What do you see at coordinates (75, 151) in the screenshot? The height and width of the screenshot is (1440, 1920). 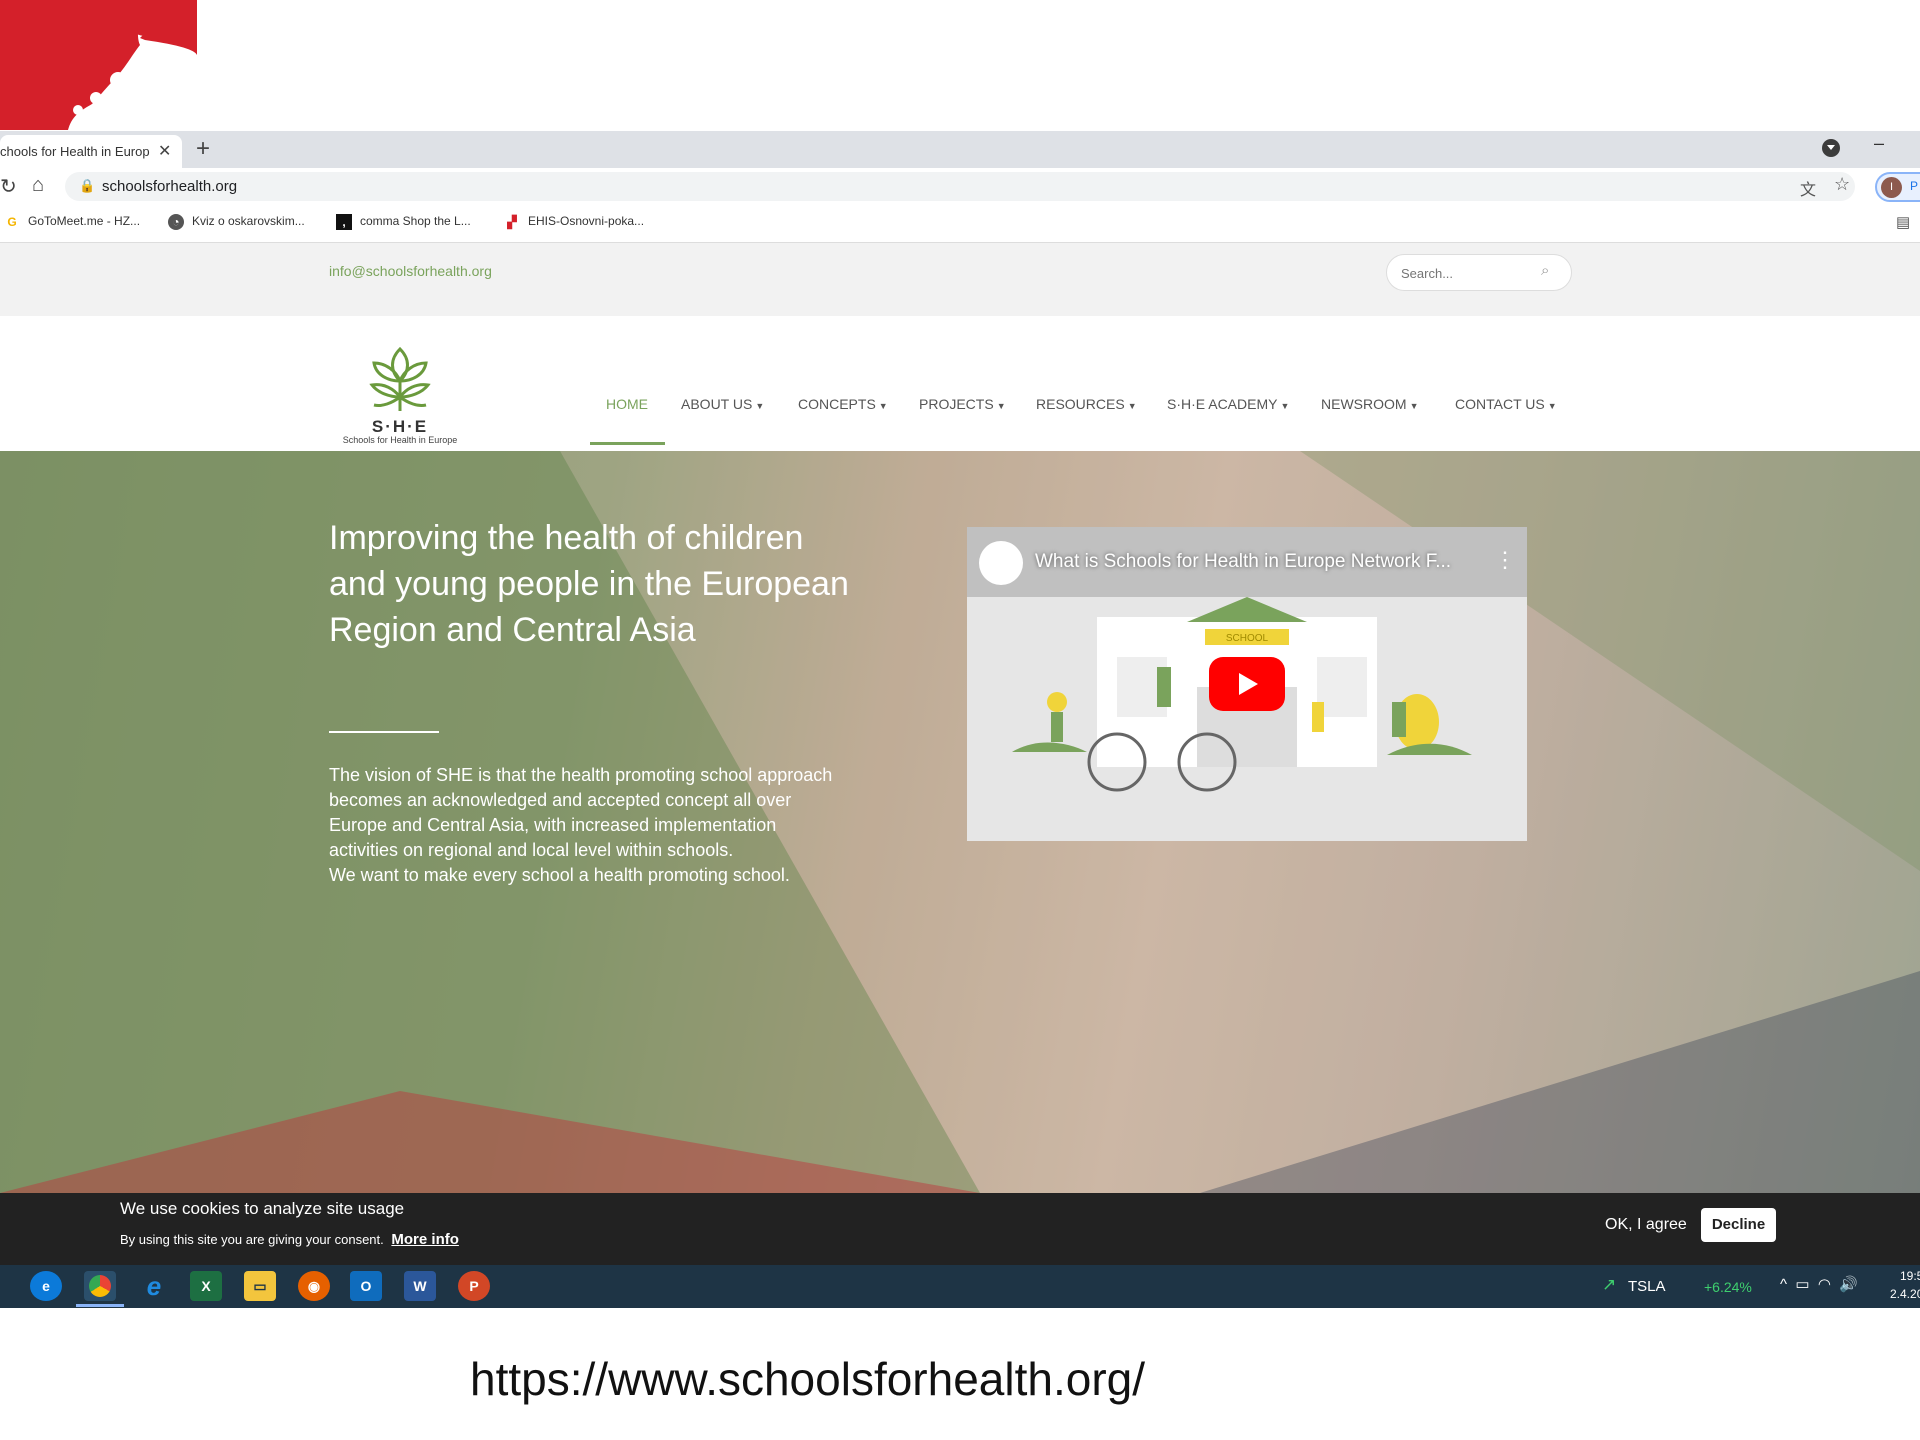 I see `tab-title: chools for Health in Europ` at bounding box center [75, 151].